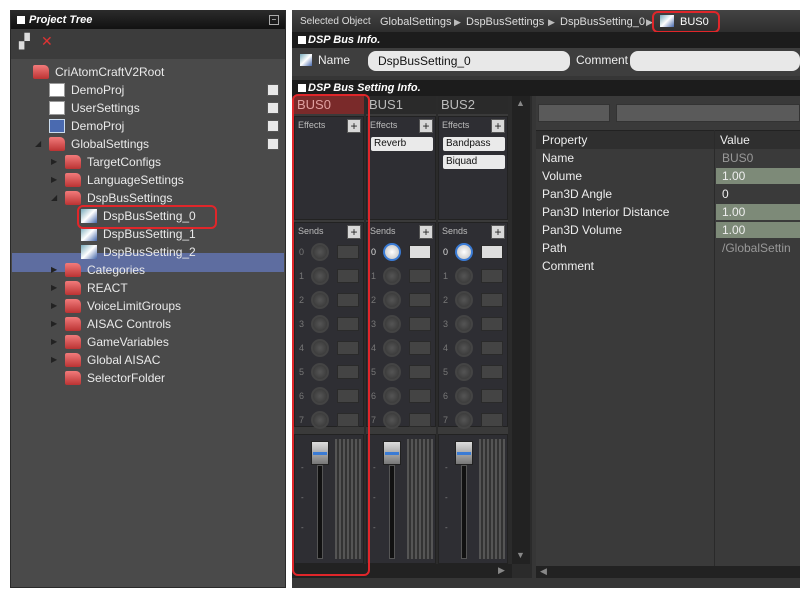 The width and height of the screenshot is (800, 597). What do you see at coordinates (602, 22) in the screenshot?
I see `breadcrumb-item: DspBusSetting_0` at bounding box center [602, 22].